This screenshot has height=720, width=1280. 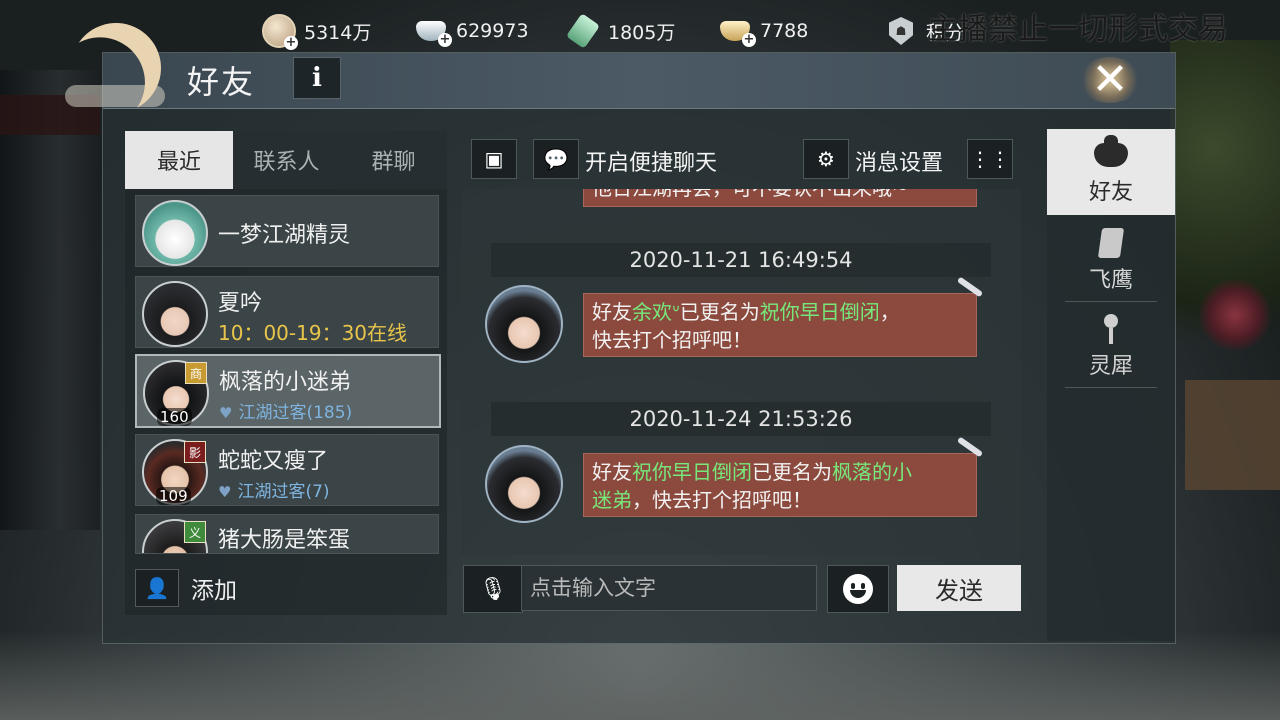 What do you see at coordinates (283, 492) in the screenshot?
I see `relation-text: 江湖过客(7)` at bounding box center [283, 492].